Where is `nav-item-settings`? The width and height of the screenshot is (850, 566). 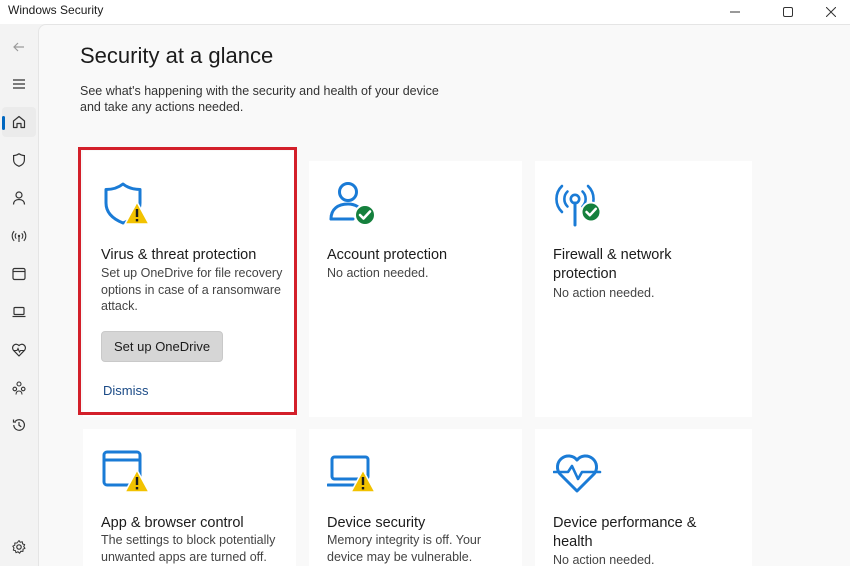
nav-item-settings is located at coordinates (19, 547).